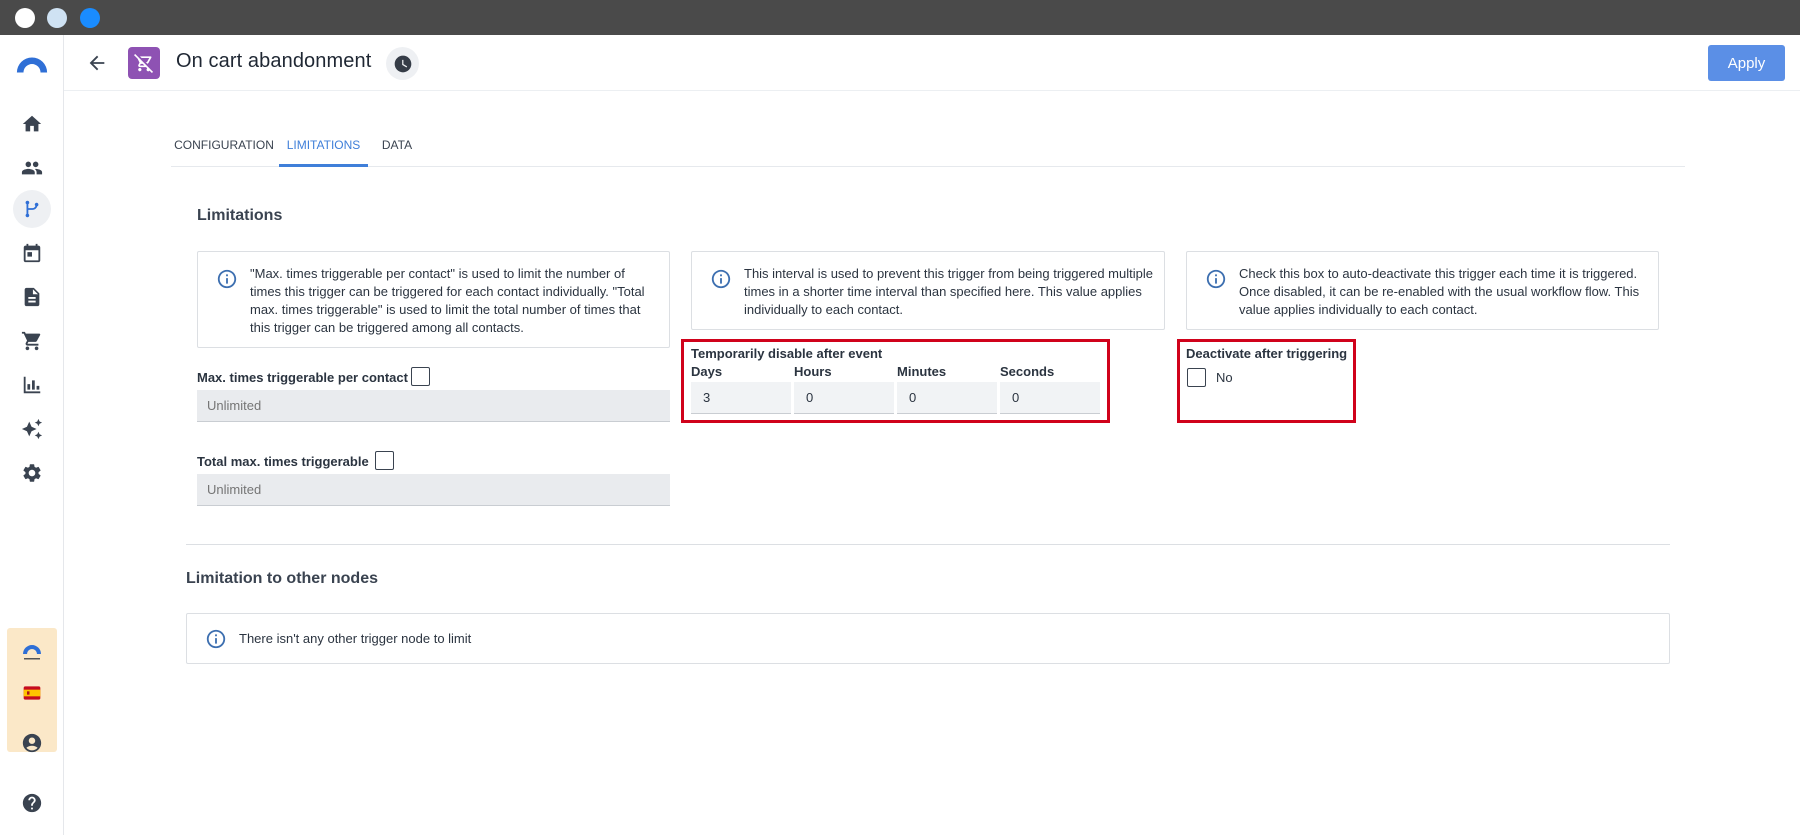 This screenshot has width=1800, height=835. I want to click on logo-icon, so click(32, 65).